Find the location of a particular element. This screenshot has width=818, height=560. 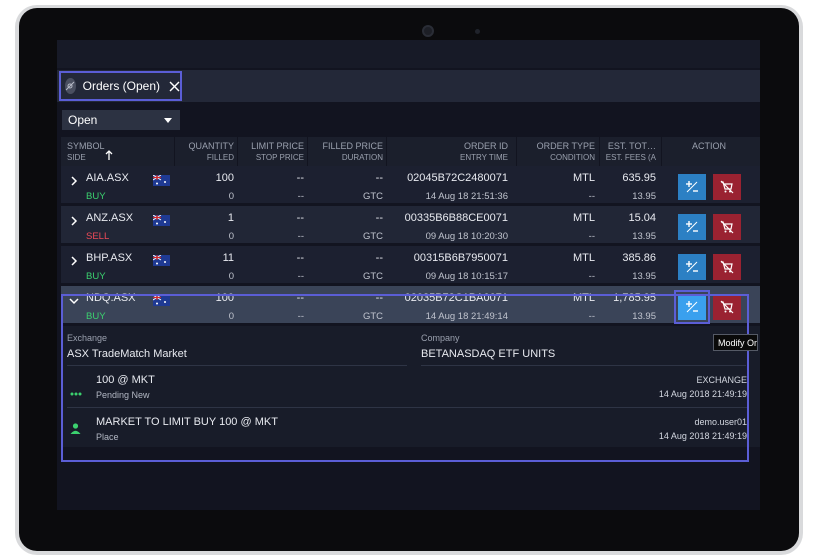

satellite-icon is located at coordinates (70, 86).